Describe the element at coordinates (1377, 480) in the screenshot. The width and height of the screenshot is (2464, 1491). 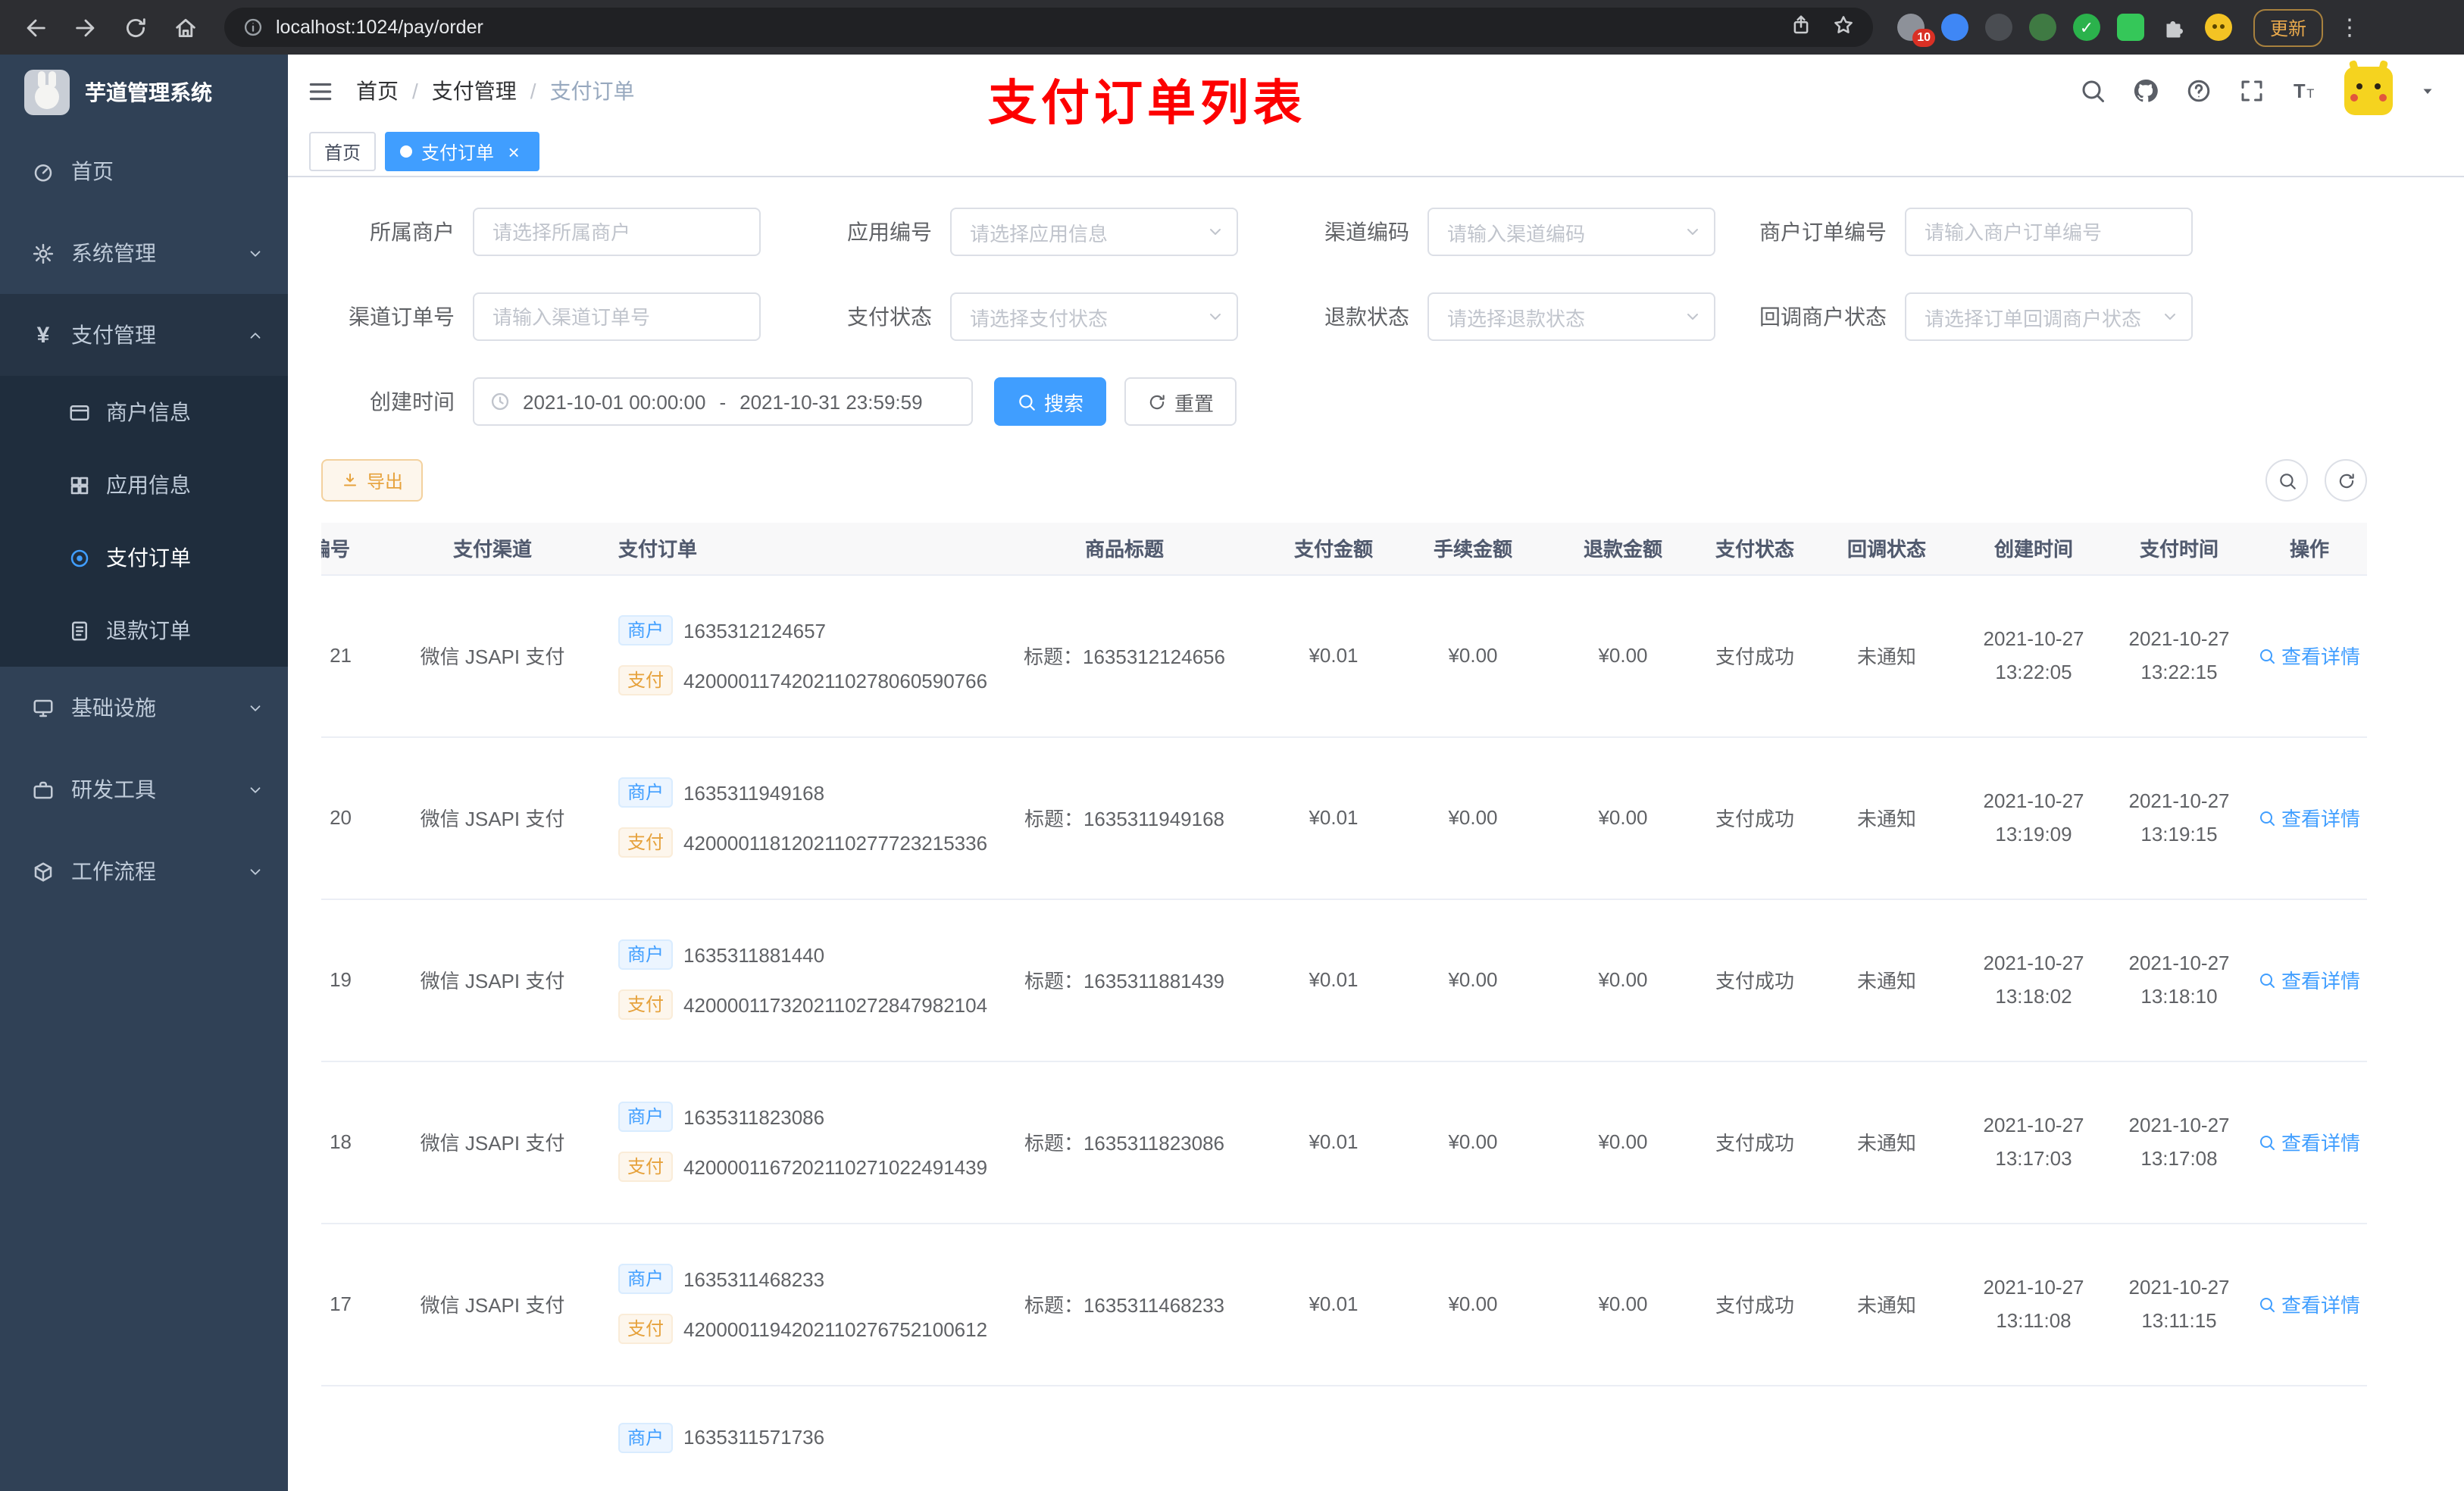
I see `table-toolbar: 导出` at that location.